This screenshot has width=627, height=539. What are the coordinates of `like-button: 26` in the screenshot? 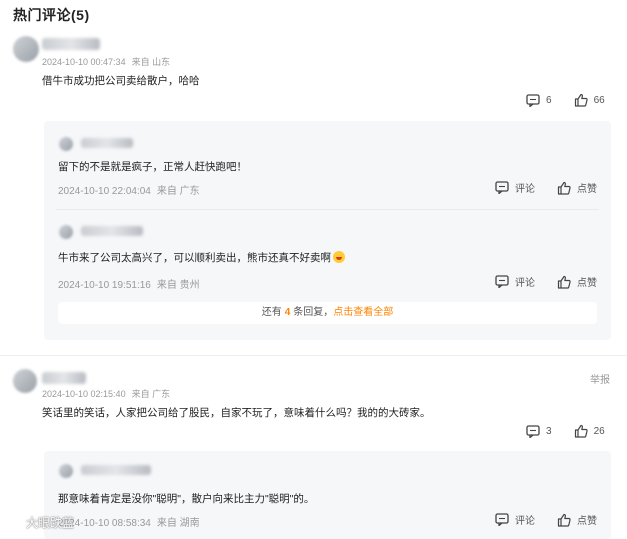 It's located at (589, 431).